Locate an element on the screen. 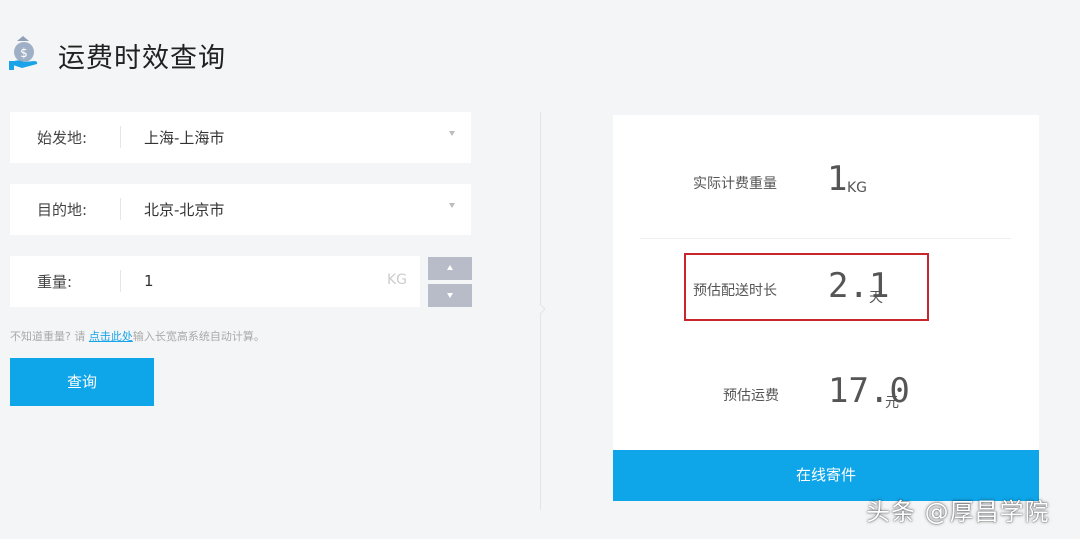 Image resolution: width=1080 pixels, height=539 pixels. shipping-fee-label: 预估运费 is located at coordinates (751, 396).